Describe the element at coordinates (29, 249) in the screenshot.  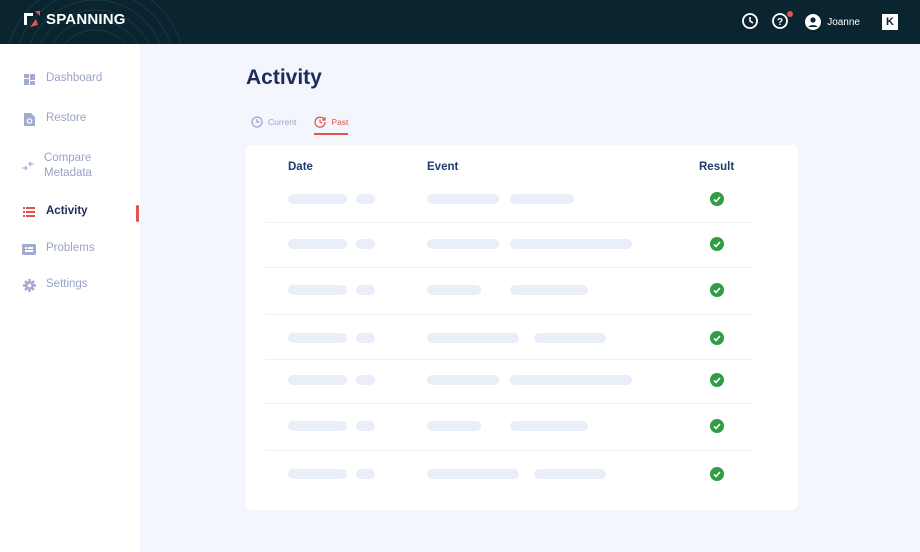
I see `problems-icon` at that location.